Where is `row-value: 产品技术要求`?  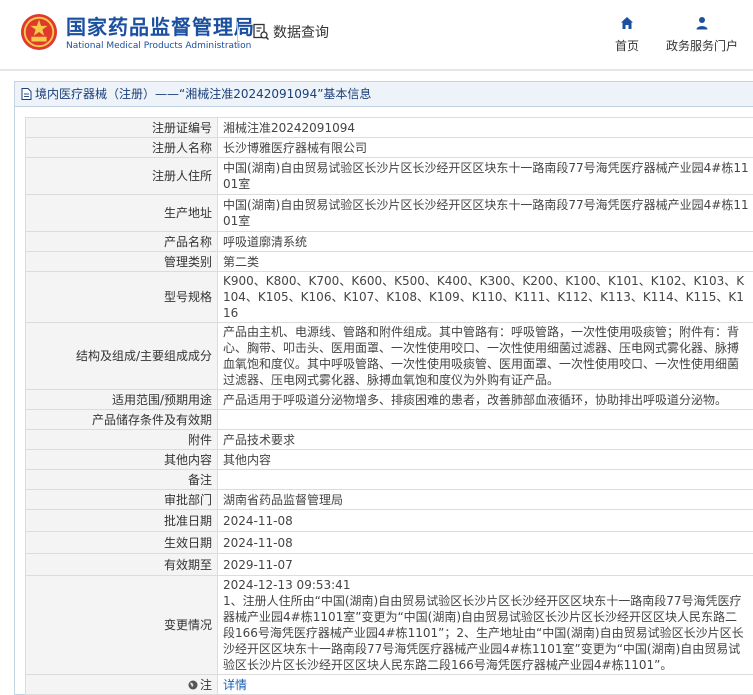
row-value: 产品技术要求 is located at coordinates (485, 439).